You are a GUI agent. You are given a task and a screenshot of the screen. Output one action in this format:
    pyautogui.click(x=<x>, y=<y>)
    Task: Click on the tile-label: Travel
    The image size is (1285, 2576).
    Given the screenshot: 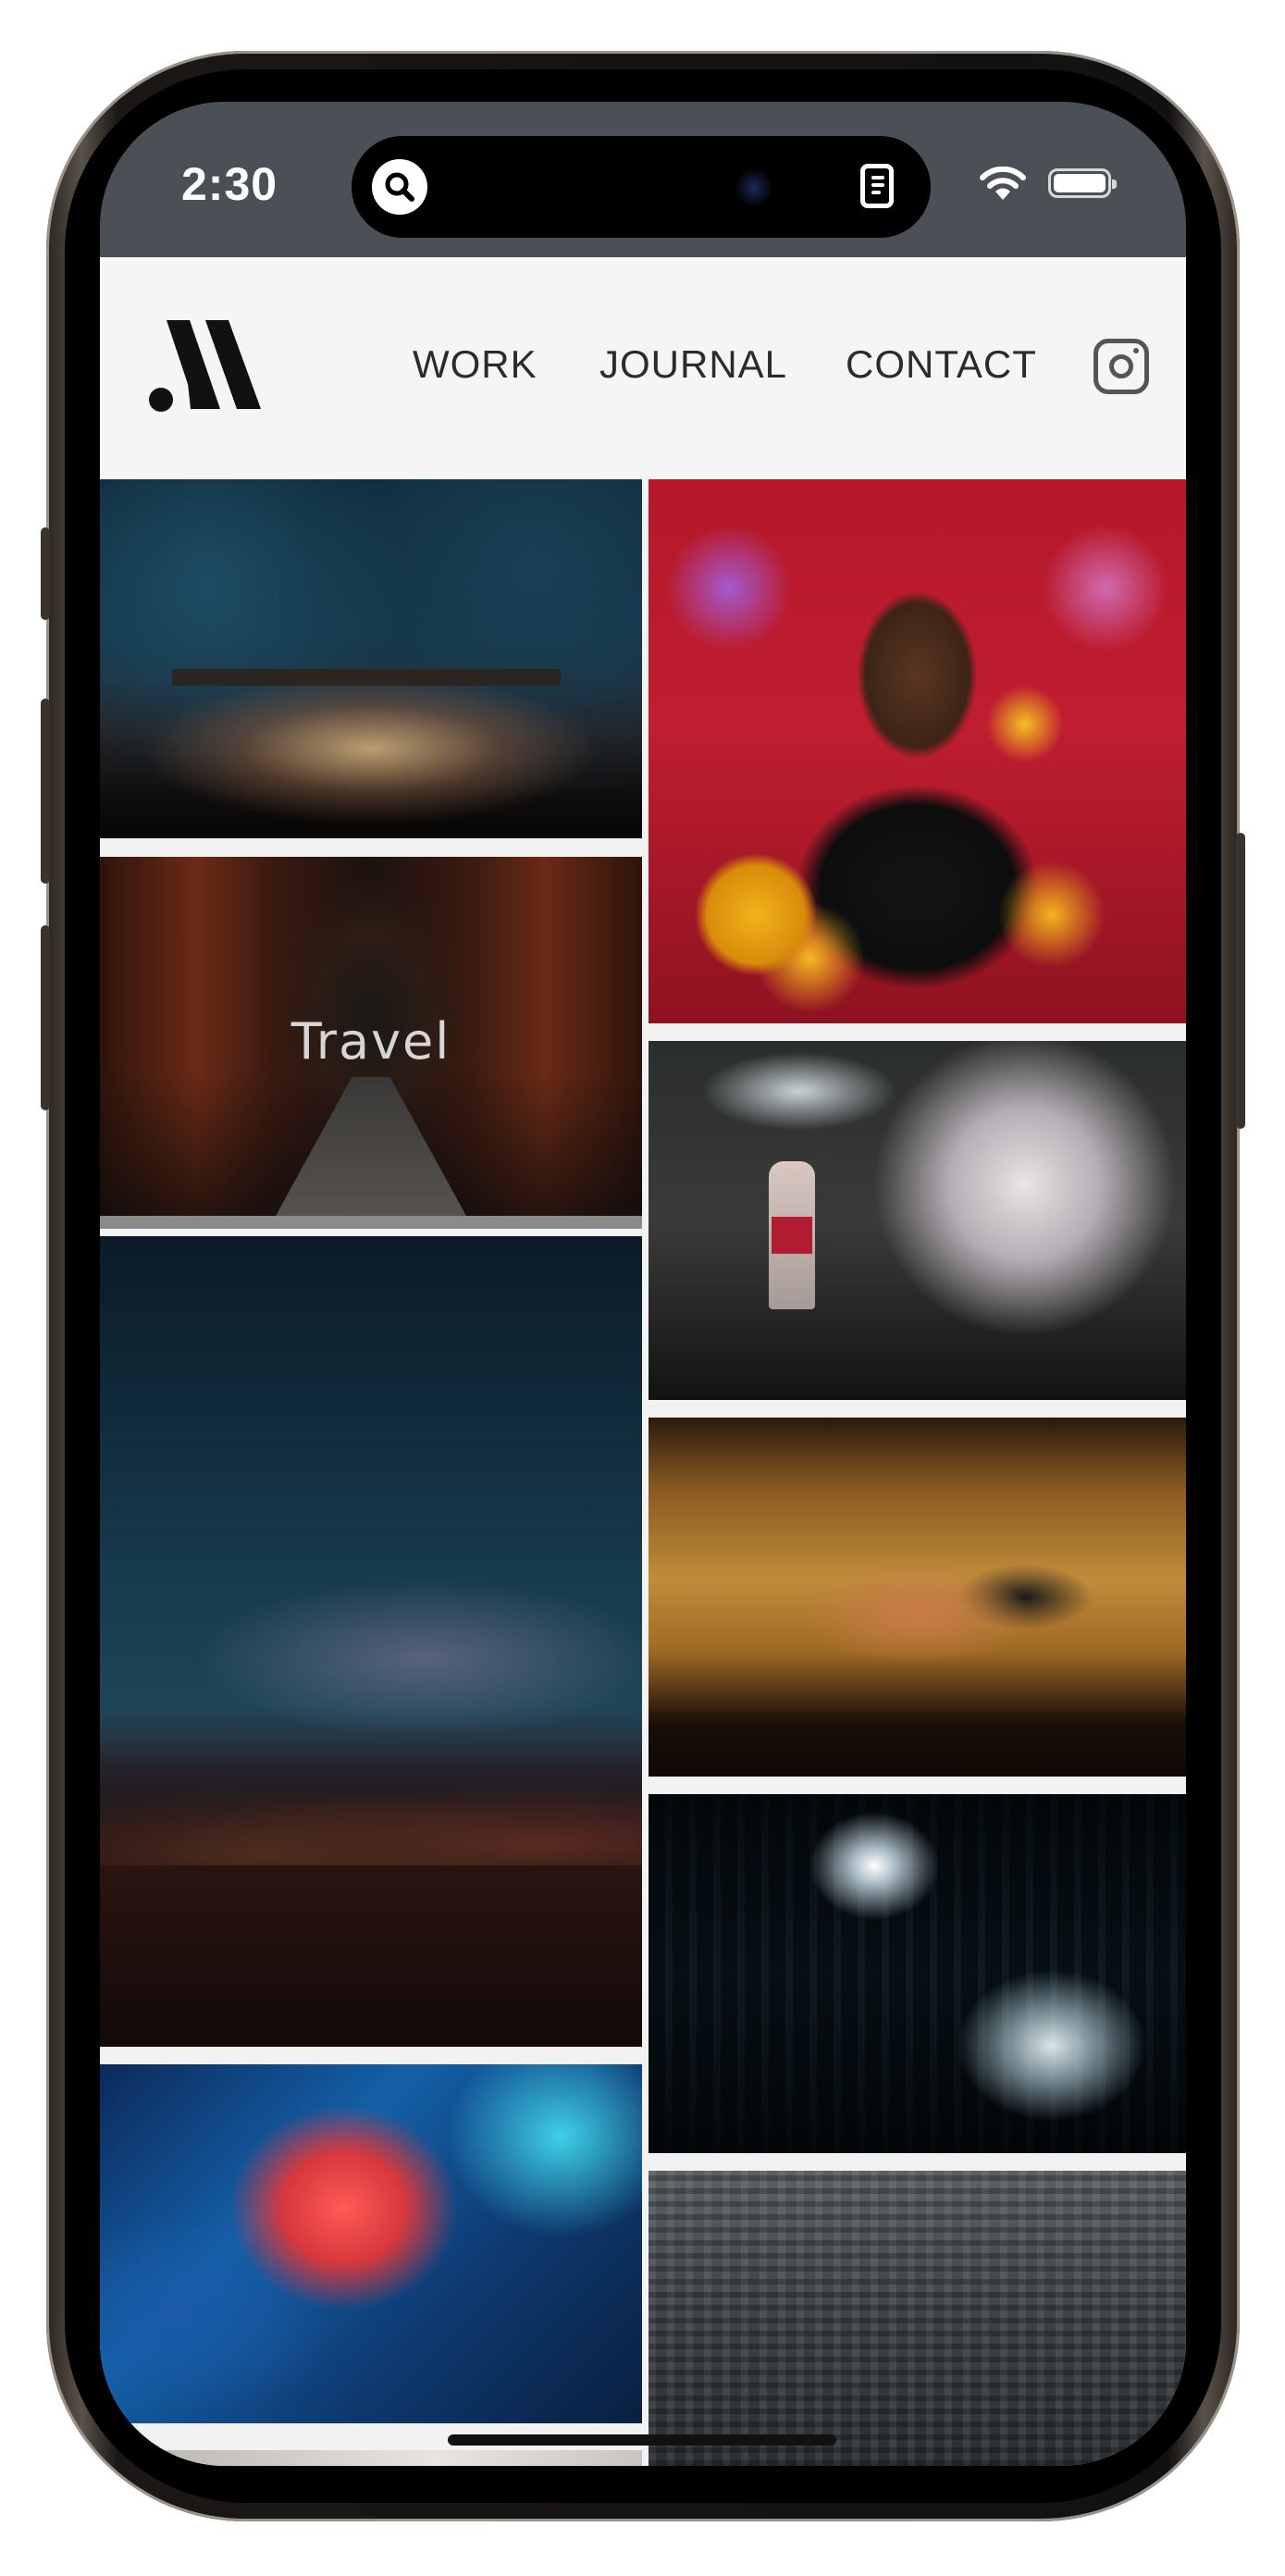 What is the action you would take?
    pyautogui.click(x=370, y=1041)
    